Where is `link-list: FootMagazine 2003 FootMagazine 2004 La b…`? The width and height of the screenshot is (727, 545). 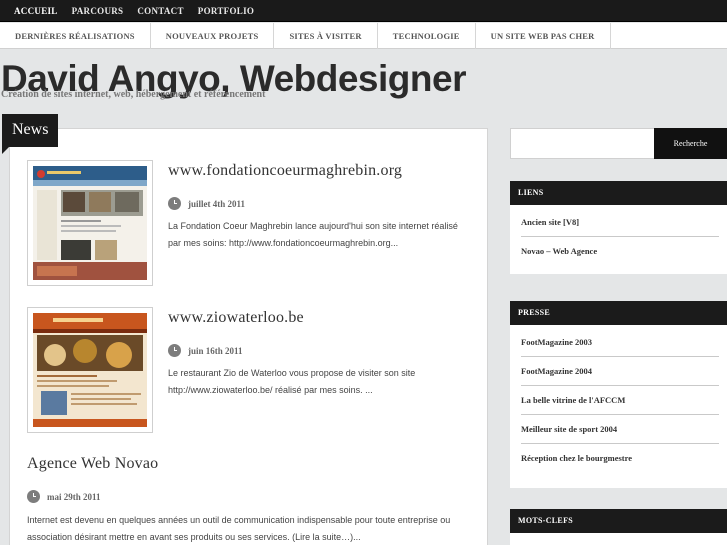 link-list: FootMagazine 2003 FootMagazine 2004 La b… is located at coordinates (618, 399).